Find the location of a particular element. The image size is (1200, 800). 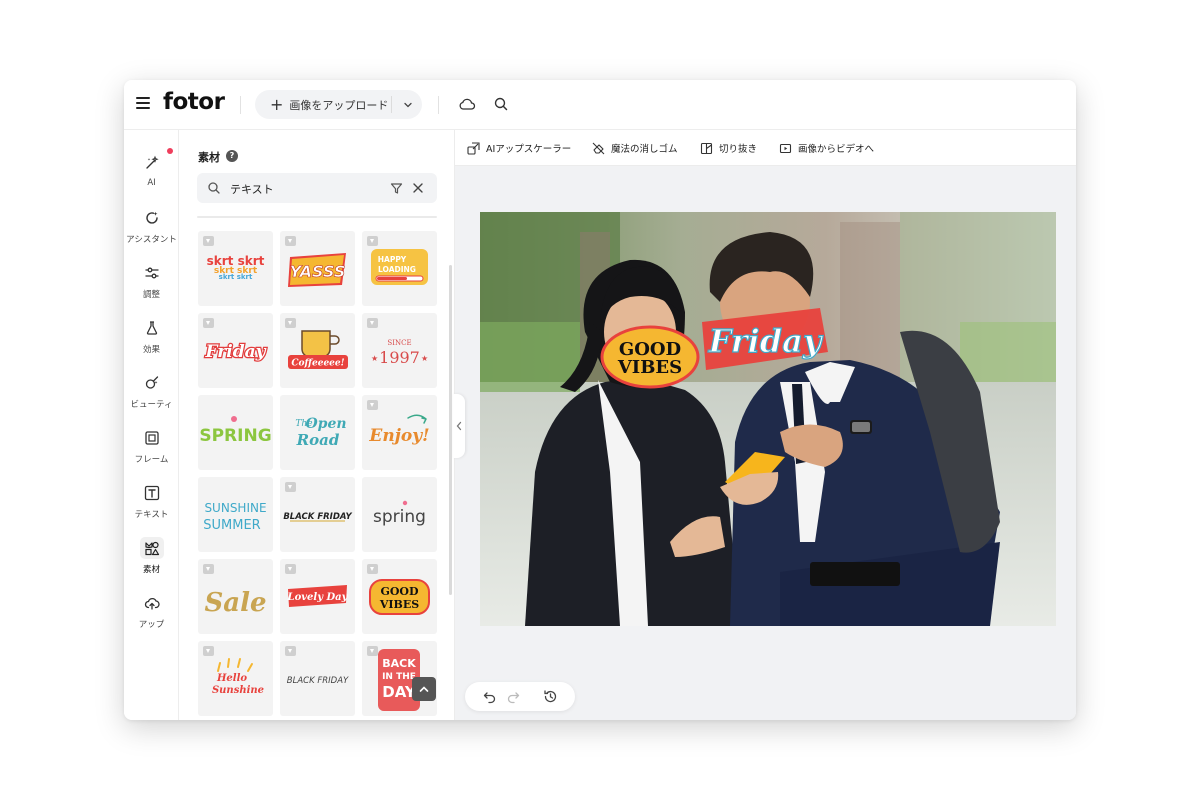

rail-item-effects: 効果 is located at coordinates (151, 342).